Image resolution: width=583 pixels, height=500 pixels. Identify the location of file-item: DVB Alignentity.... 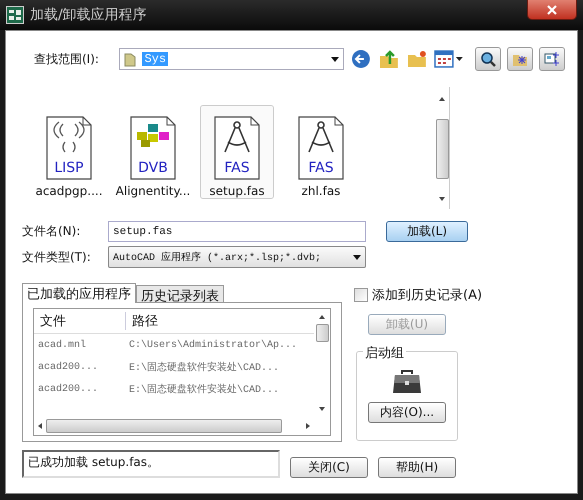
(153, 152).